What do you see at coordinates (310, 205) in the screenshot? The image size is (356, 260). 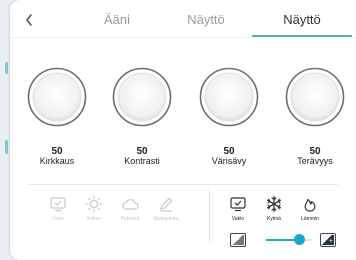 I see `flame-icon` at bounding box center [310, 205].